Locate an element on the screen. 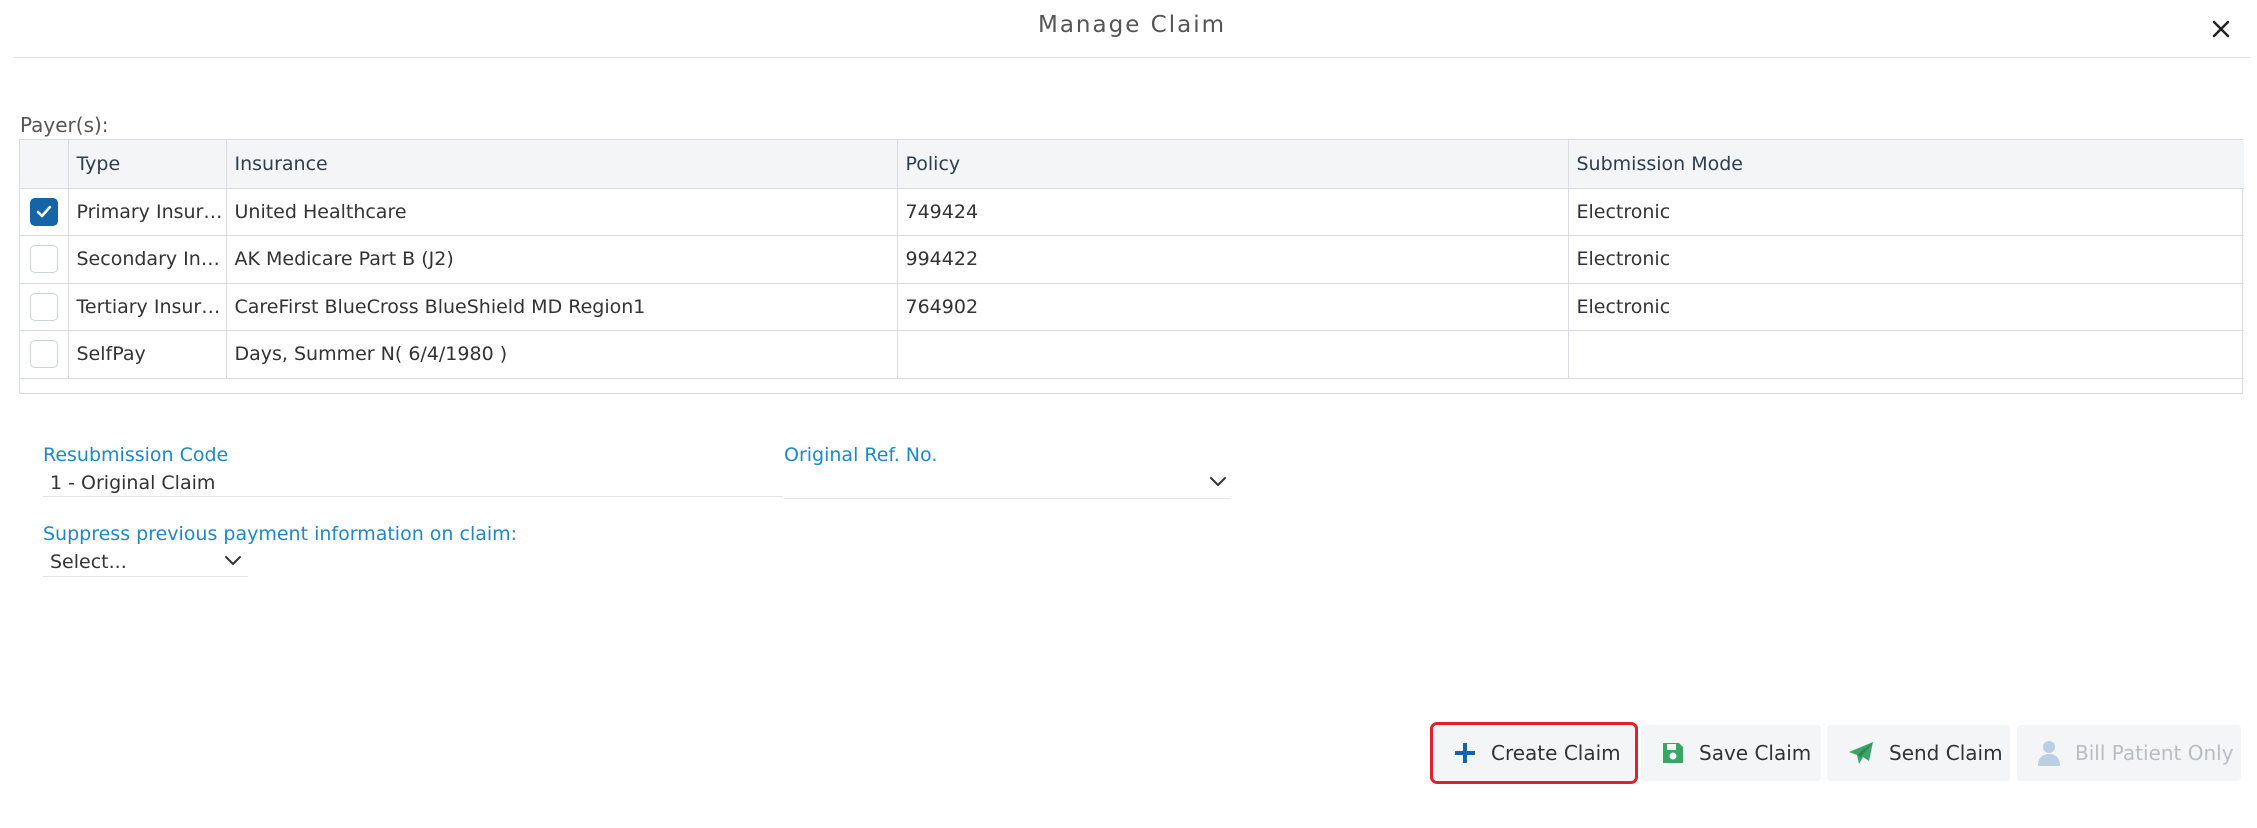  cell-policy: 994422 is located at coordinates (1233, 259).